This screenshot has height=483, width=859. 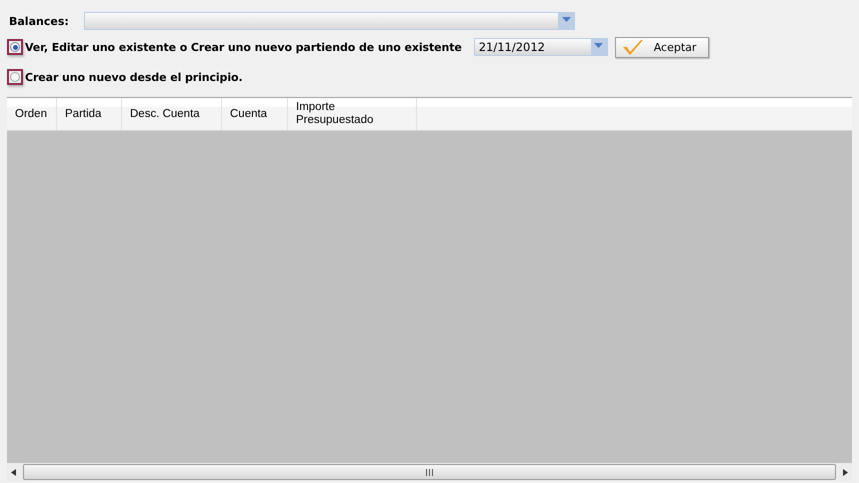 I want to click on option-label: Ver, Editar uno existente o Crear uno nuevo partiendo de uno existente, so click(x=243, y=47).